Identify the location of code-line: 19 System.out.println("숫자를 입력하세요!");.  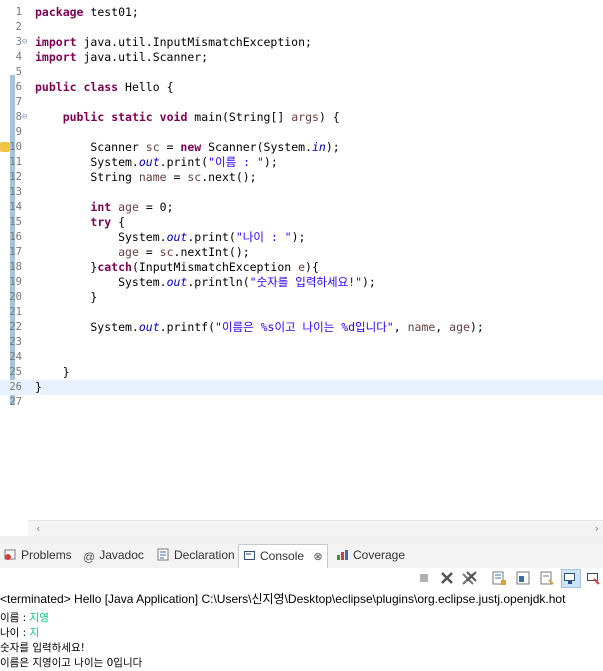
(301, 282).